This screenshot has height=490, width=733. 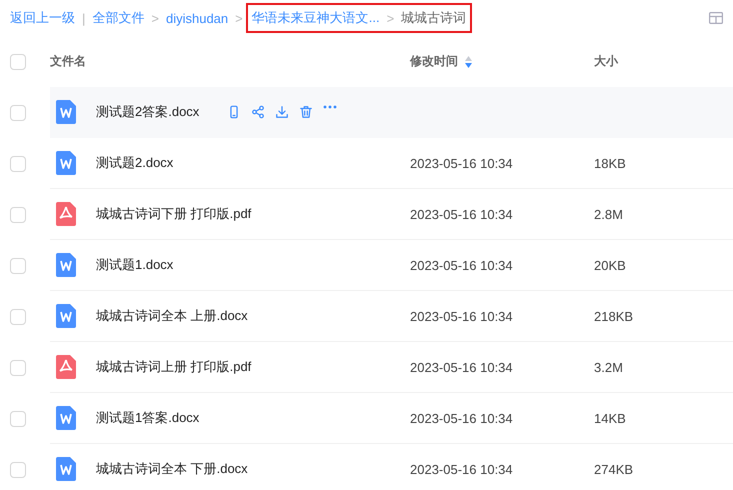 What do you see at coordinates (174, 367) in the screenshot?
I see `file-name: 城城古诗词上册 打印版.pdf` at bounding box center [174, 367].